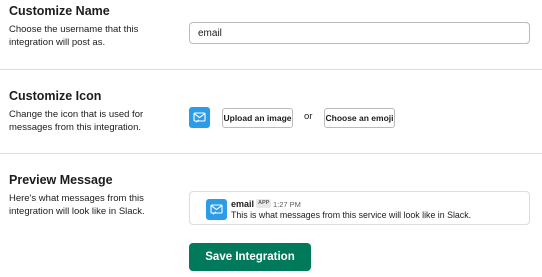 The image size is (542, 277). I want to click on preview-message-title: Preview Message, so click(61, 180).